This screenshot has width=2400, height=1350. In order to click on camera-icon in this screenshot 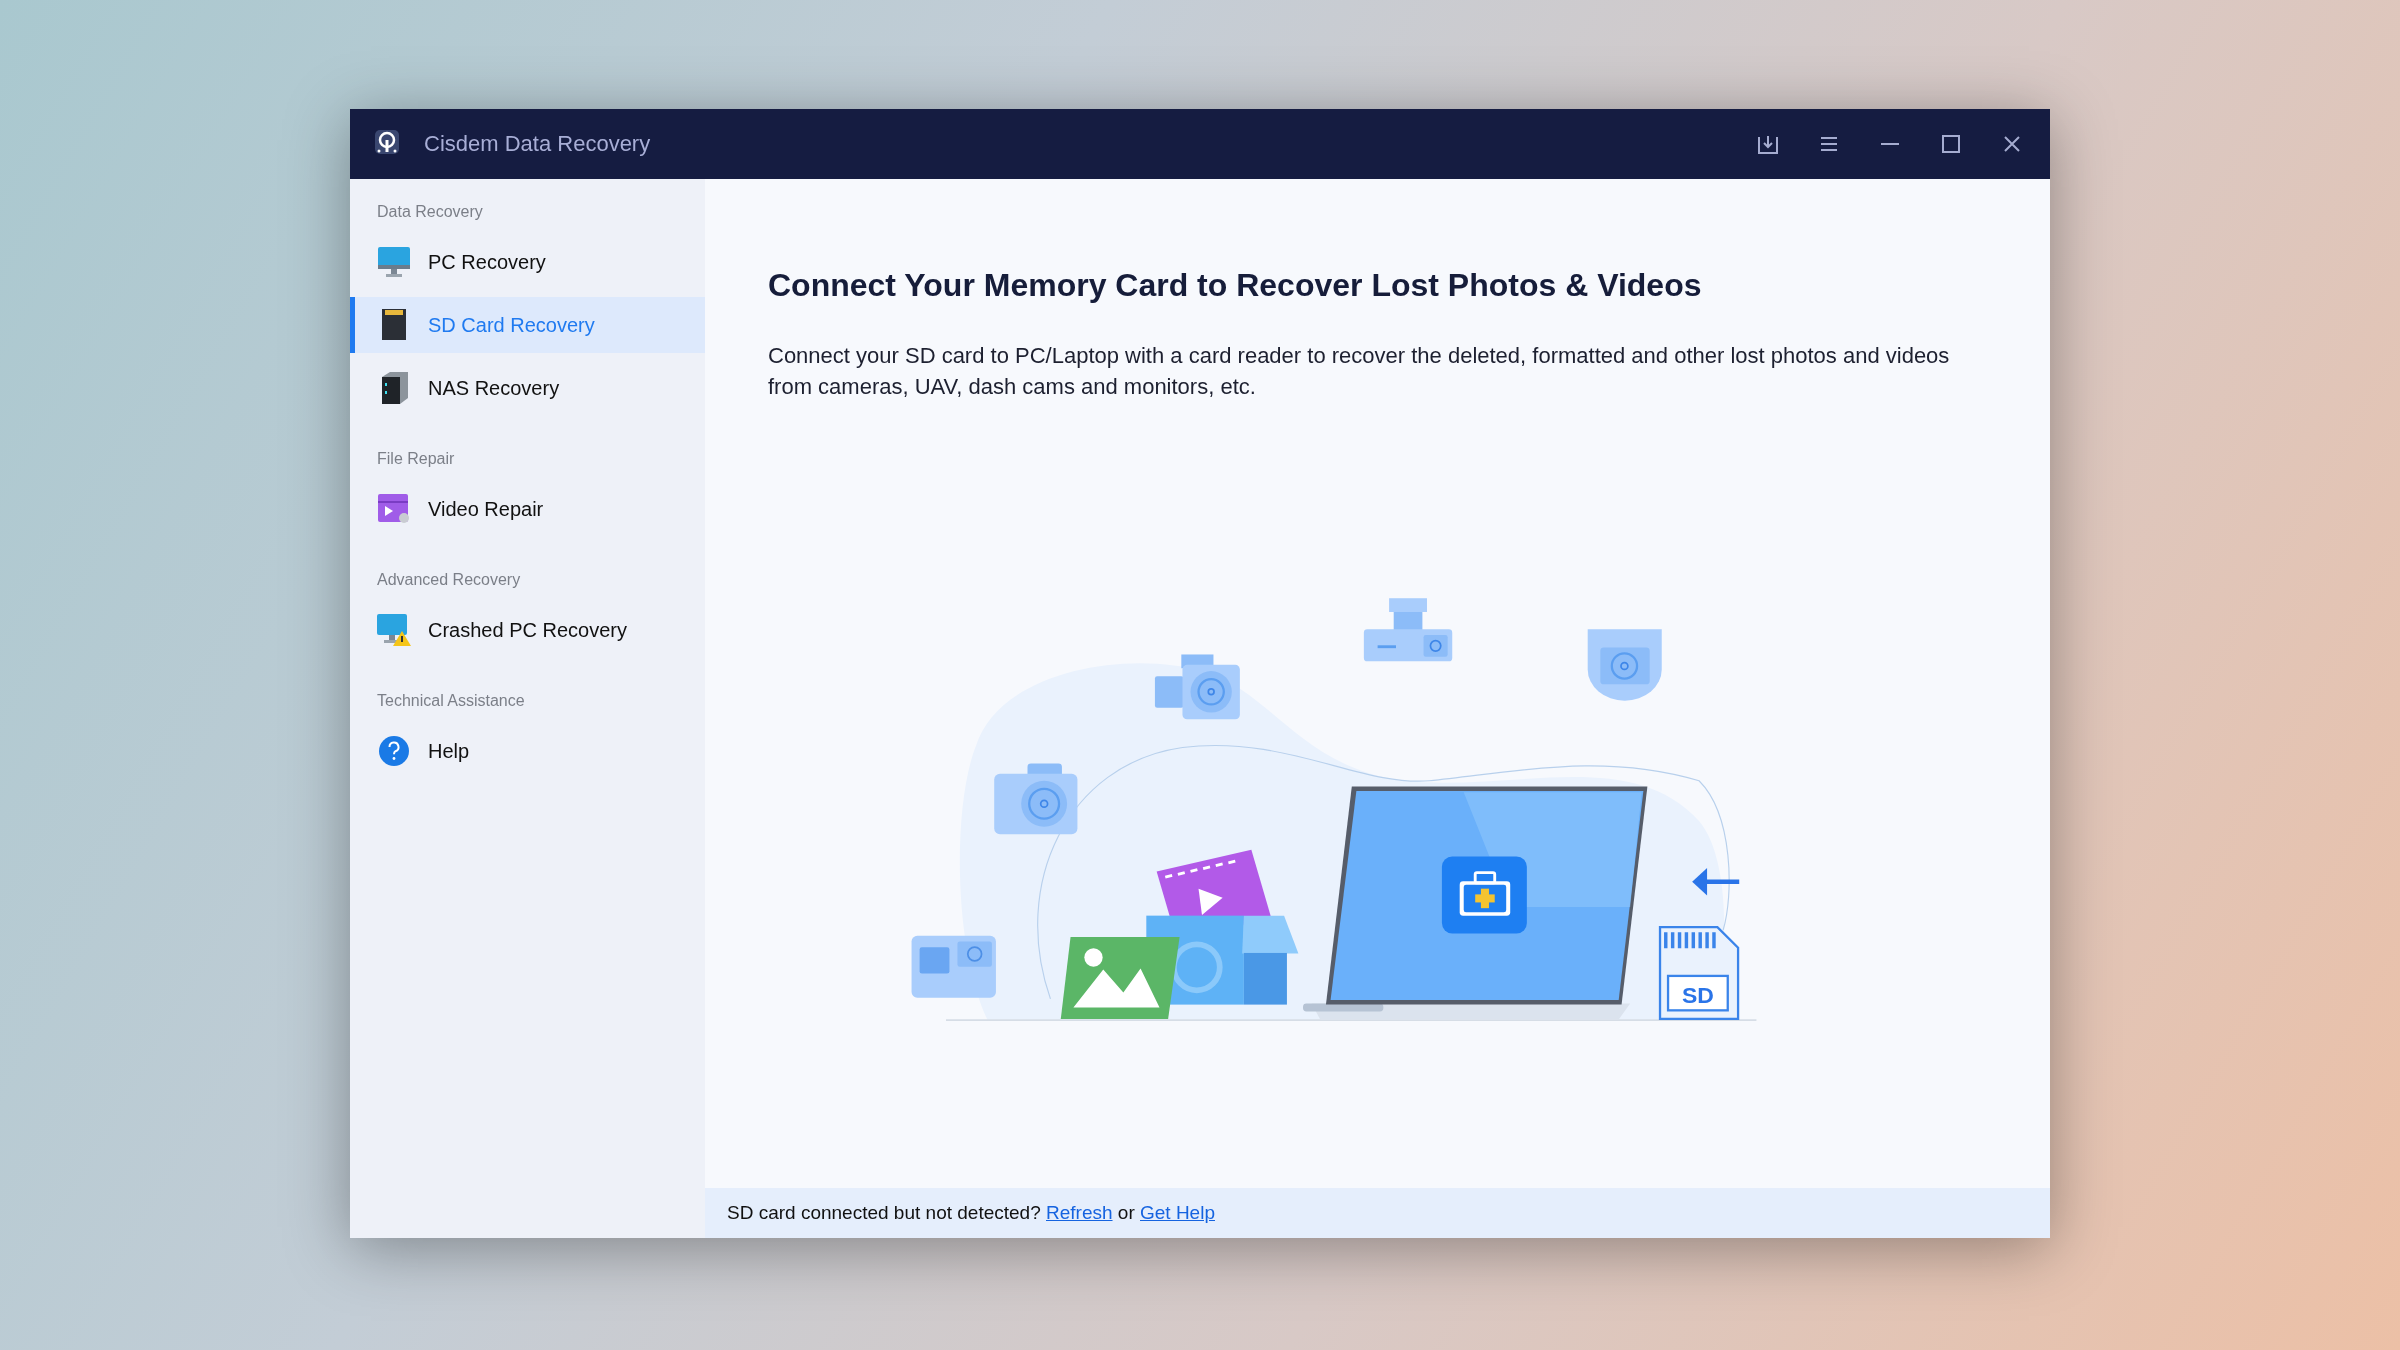, I will do `click(1036, 799)`.